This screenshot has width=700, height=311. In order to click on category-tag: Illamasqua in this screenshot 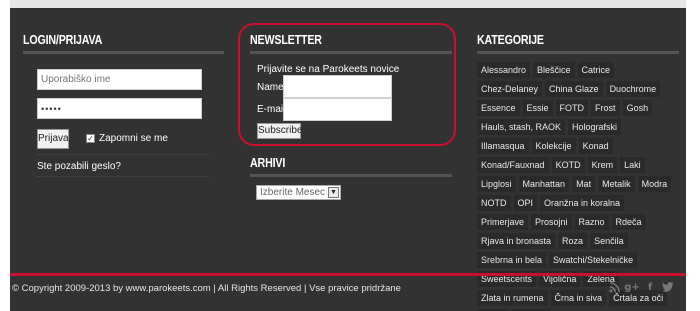, I will do `click(503, 146)`.